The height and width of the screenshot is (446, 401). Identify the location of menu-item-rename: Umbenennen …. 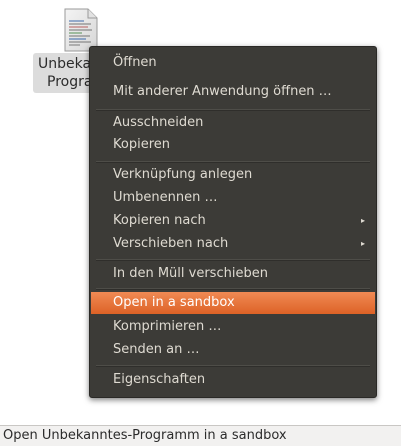
(233, 198).